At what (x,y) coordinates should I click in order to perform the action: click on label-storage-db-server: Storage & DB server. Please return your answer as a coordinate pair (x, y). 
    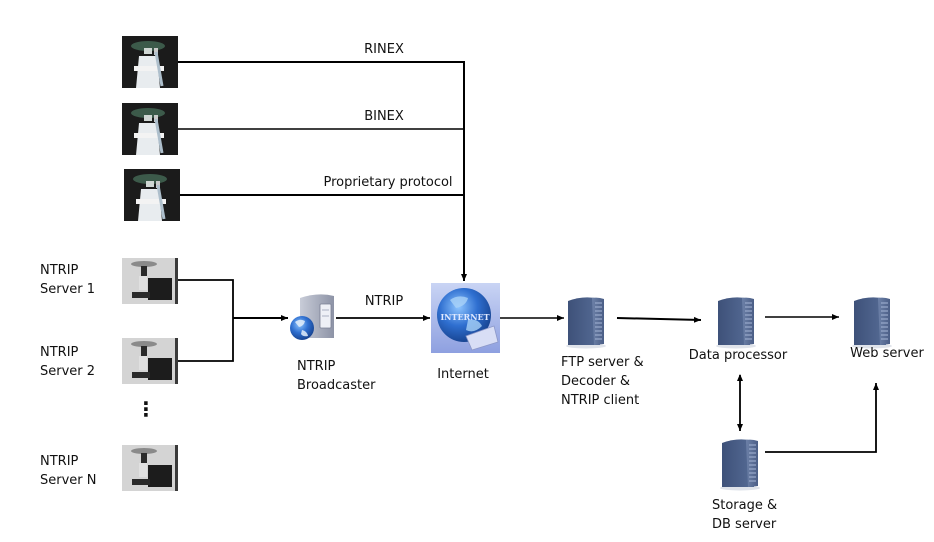
    Looking at the image, I should click on (745, 515).